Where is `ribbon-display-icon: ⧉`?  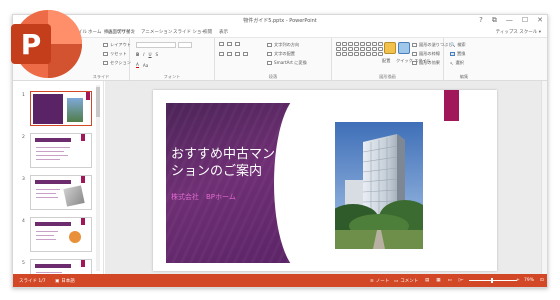 ribbon-display-icon: ⧉ is located at coordinates (494, 20).